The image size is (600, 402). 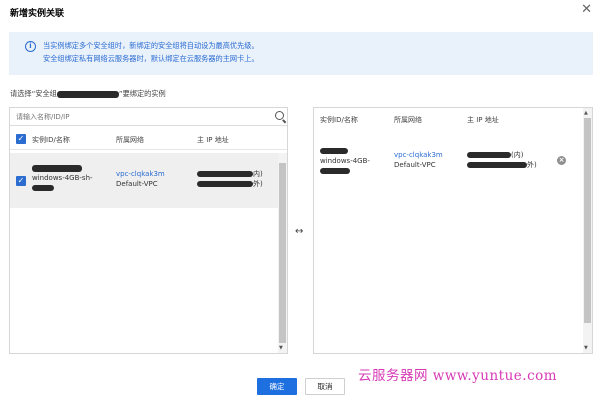 I want to click on left-scroll-down-arrow: ▼, so click(x=281, y=348).